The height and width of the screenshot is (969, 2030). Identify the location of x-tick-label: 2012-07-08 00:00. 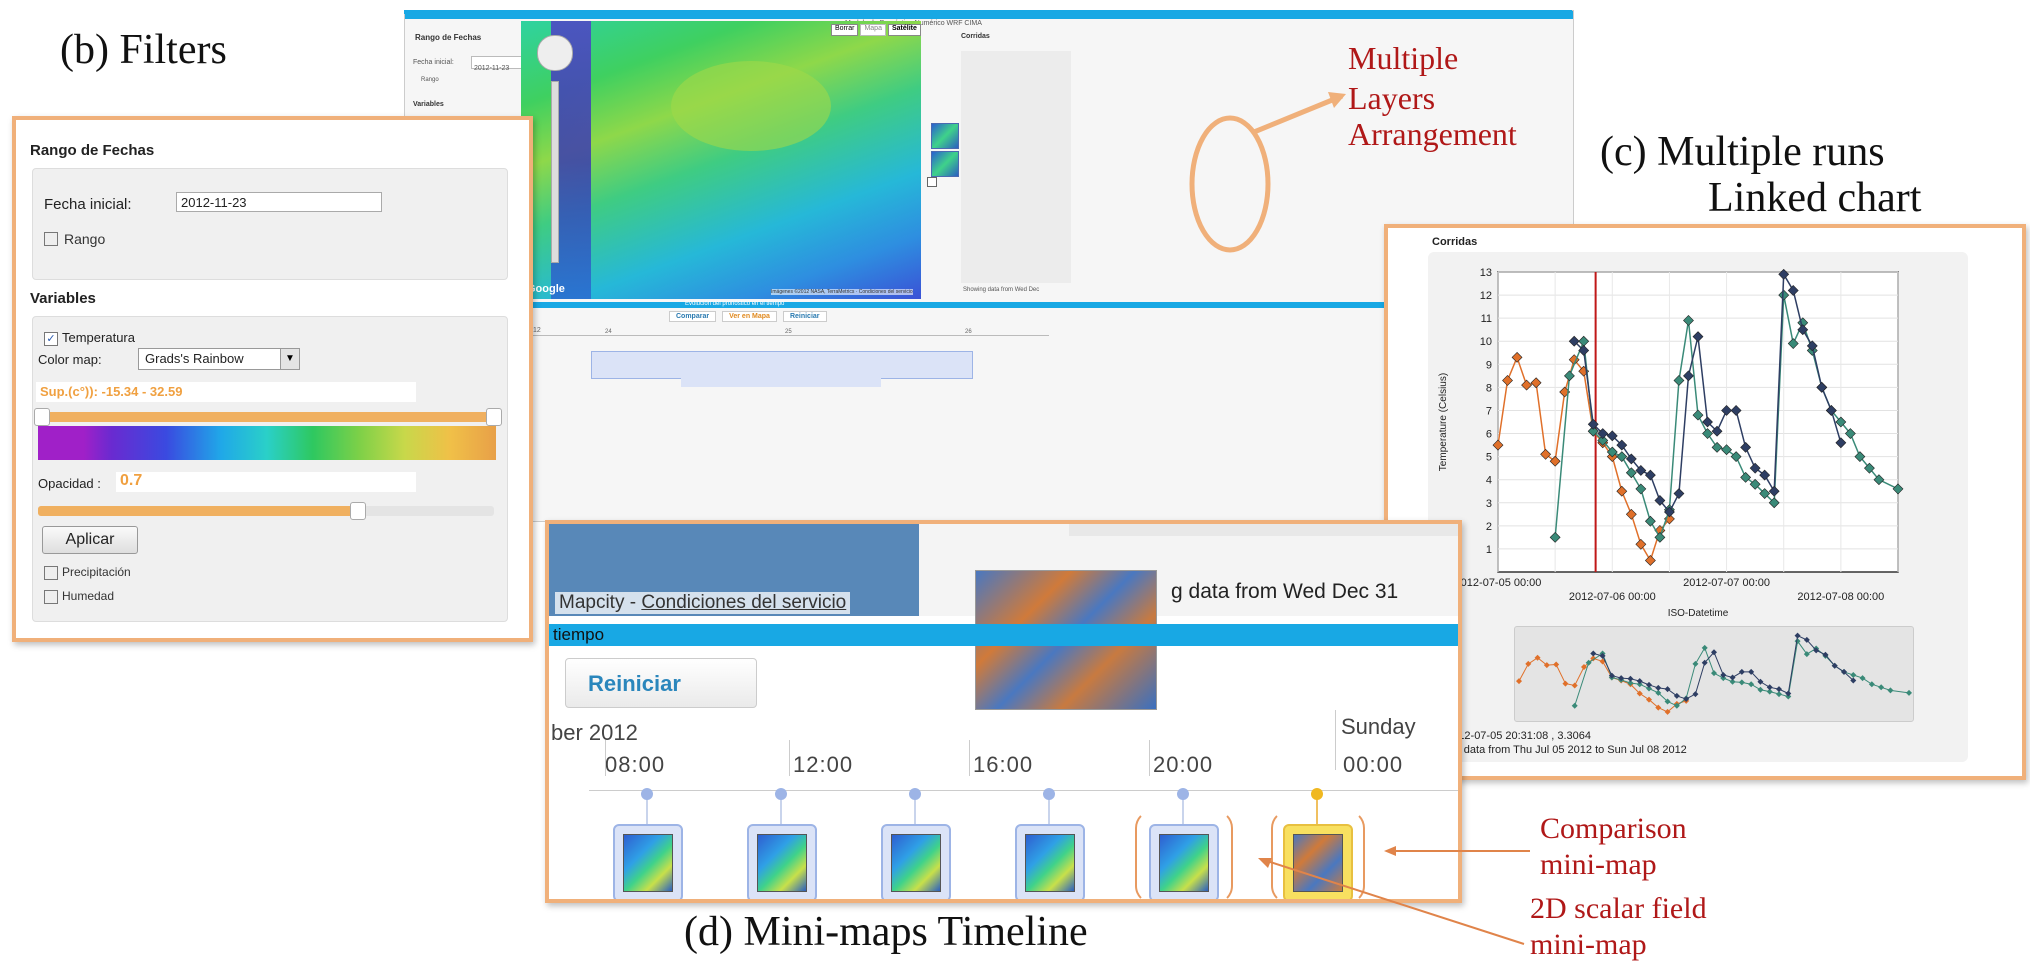
(1840, 597).